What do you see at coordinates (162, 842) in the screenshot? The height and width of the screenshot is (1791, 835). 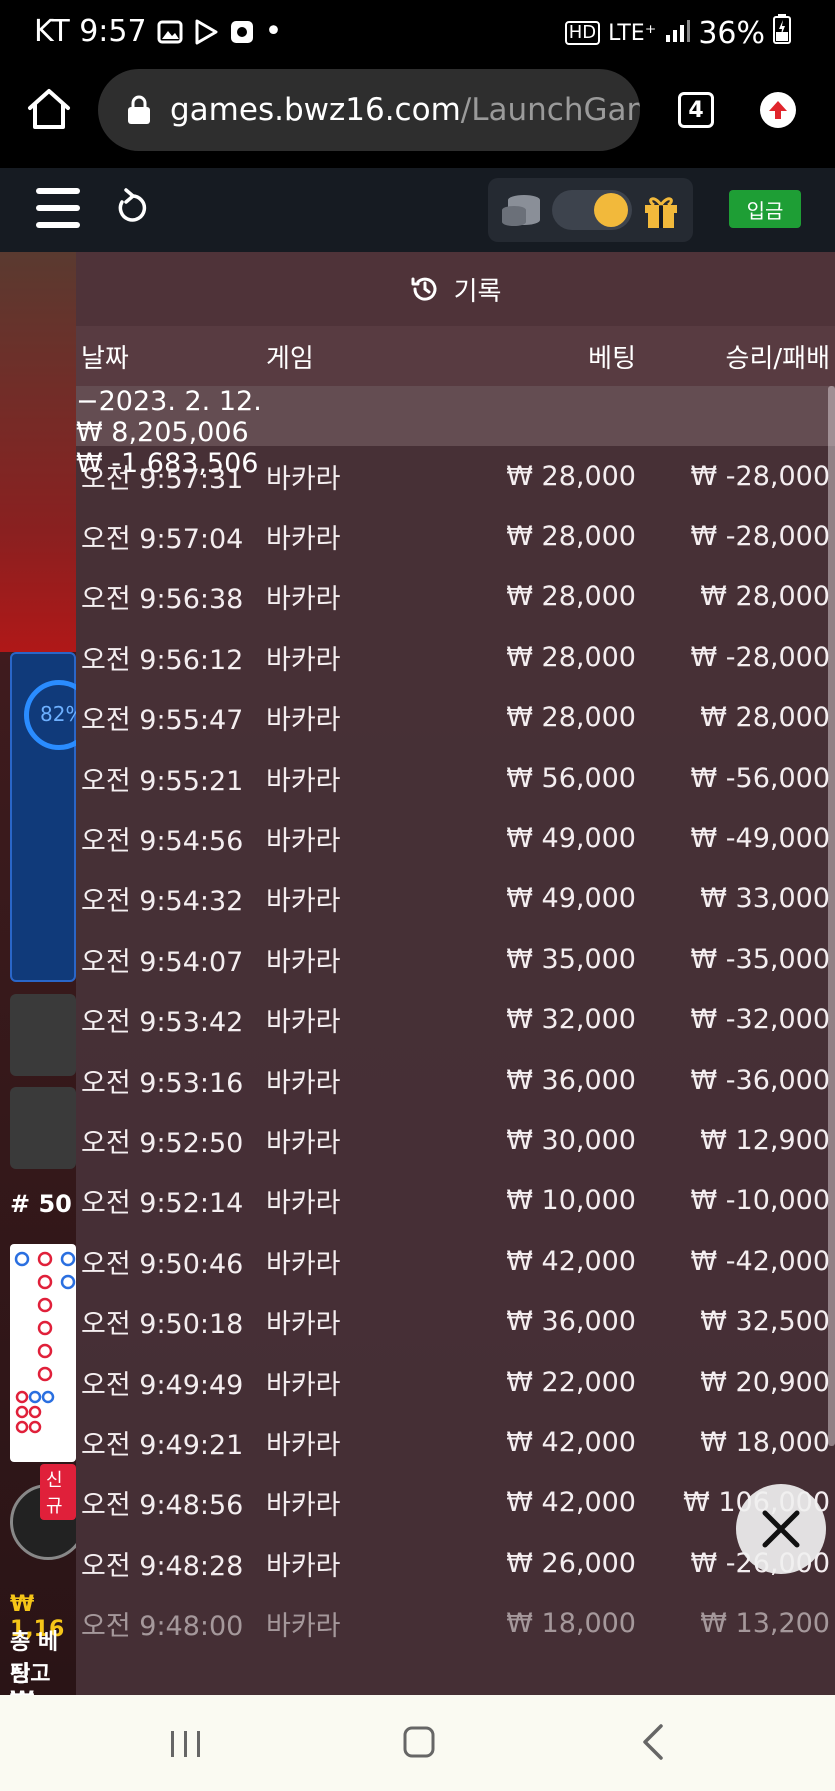 I see `row-time: 오전 9:54:56` at bounding box center [162, 842].